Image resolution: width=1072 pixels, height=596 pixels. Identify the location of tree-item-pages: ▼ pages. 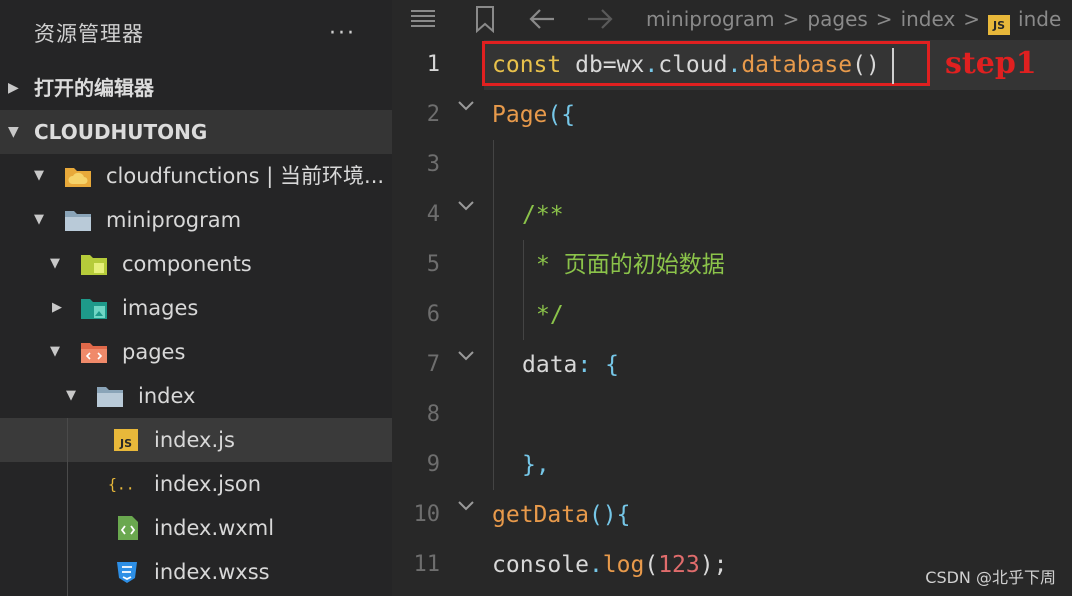
(196, 352).